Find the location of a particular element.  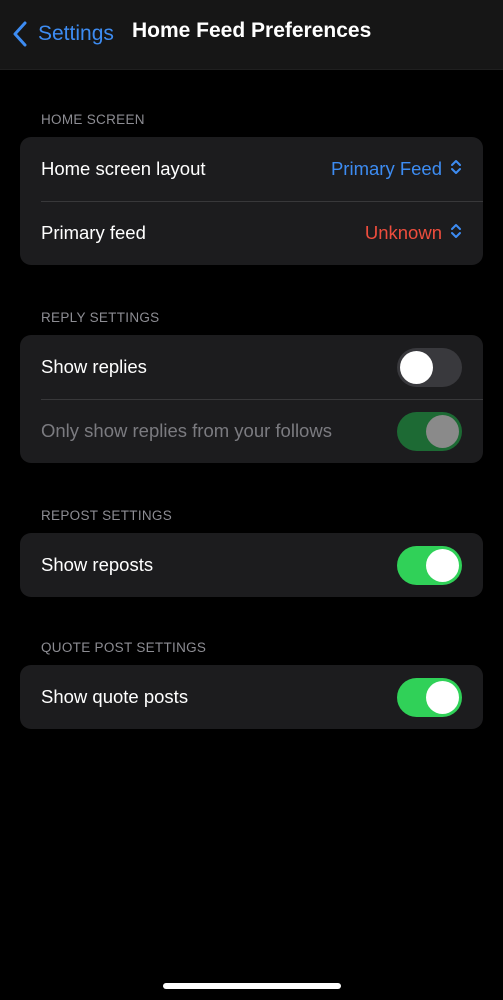

home-indicator is located at coordinates (252, 986).